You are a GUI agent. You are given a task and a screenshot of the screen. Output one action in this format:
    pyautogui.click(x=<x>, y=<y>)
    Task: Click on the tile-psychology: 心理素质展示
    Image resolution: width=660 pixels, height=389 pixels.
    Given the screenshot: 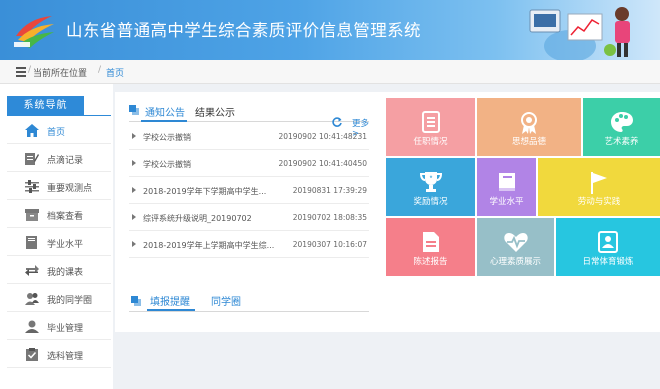 What is the action you would take?
    pyautogui.click(x=515, y=247)
    